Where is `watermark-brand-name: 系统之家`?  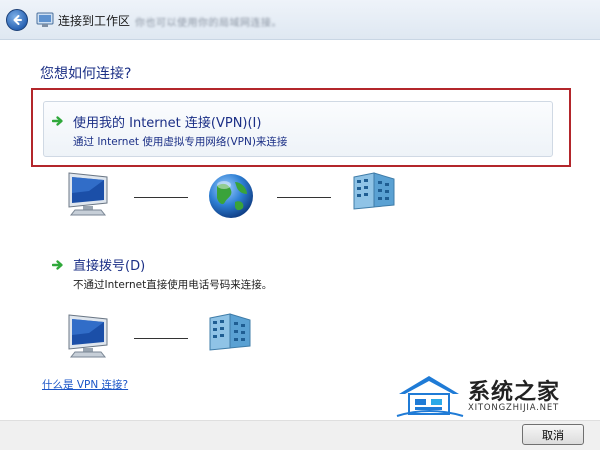 watermark-brand-name: 系统之家 is located at coordinates (514, 392).